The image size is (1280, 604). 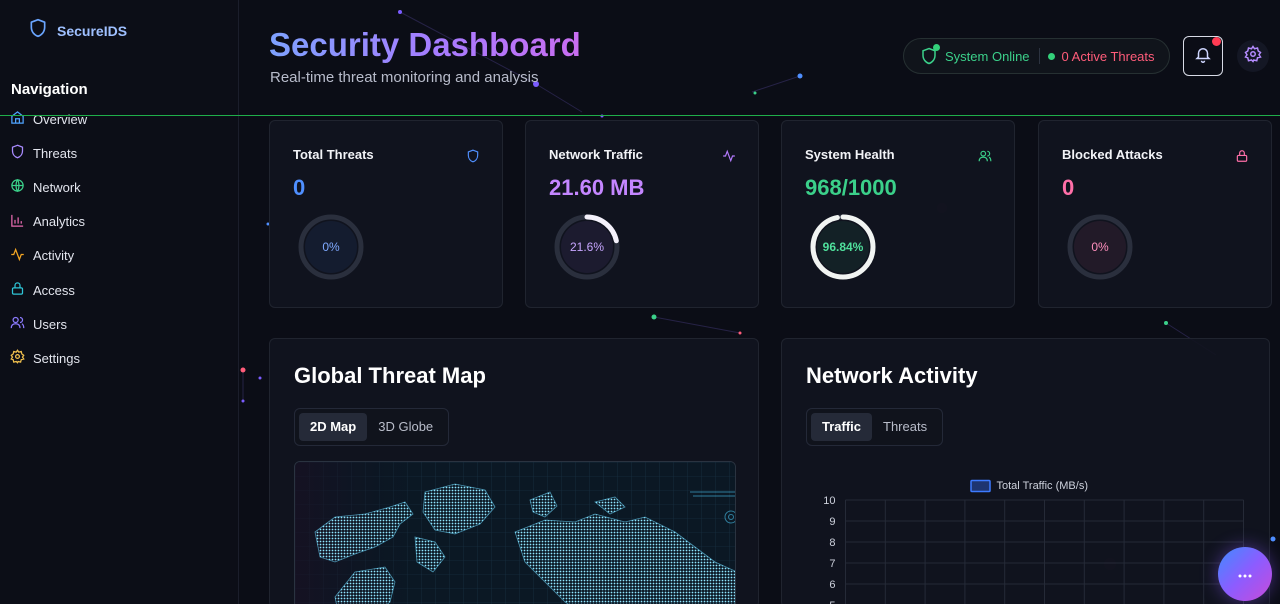 I want to click on divider, so click(x=1039, y=56).